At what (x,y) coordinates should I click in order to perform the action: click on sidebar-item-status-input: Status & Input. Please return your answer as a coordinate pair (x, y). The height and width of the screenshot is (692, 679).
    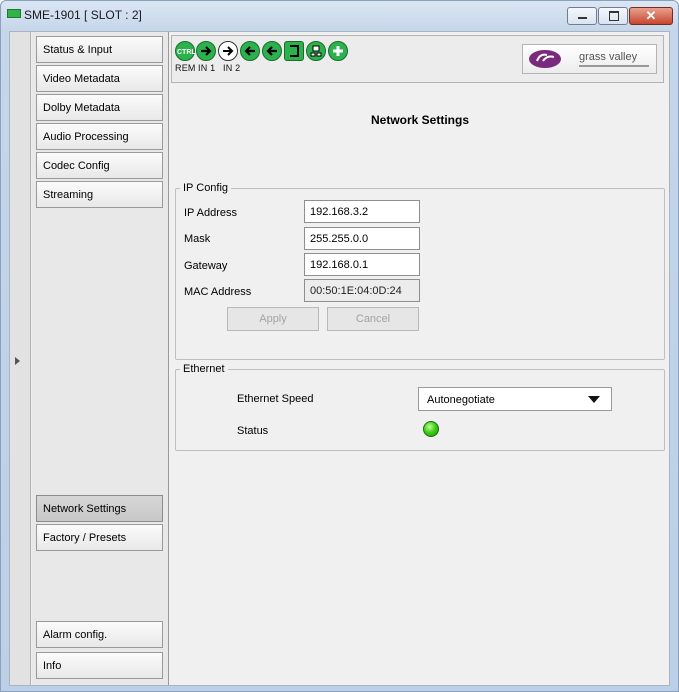
    Looking at the image, I should click on (99, 49).